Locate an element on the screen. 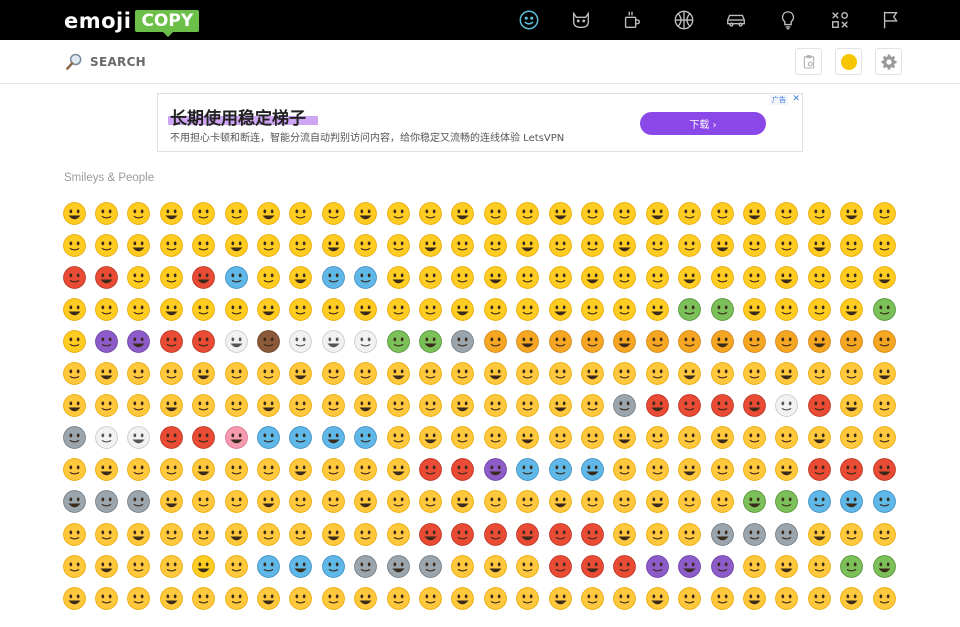 The image size is (960, 627). ad-badge: 广告 is located at coordinates (779, 100).